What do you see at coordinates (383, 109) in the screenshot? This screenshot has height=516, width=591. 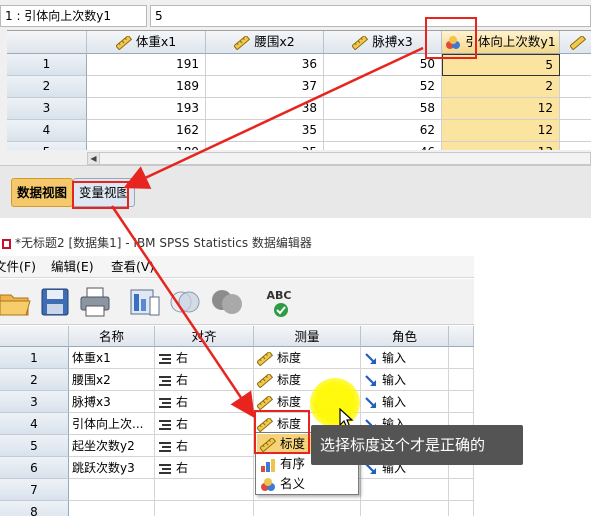 I see `data-cell: 58` at bounding box center [383, 109].